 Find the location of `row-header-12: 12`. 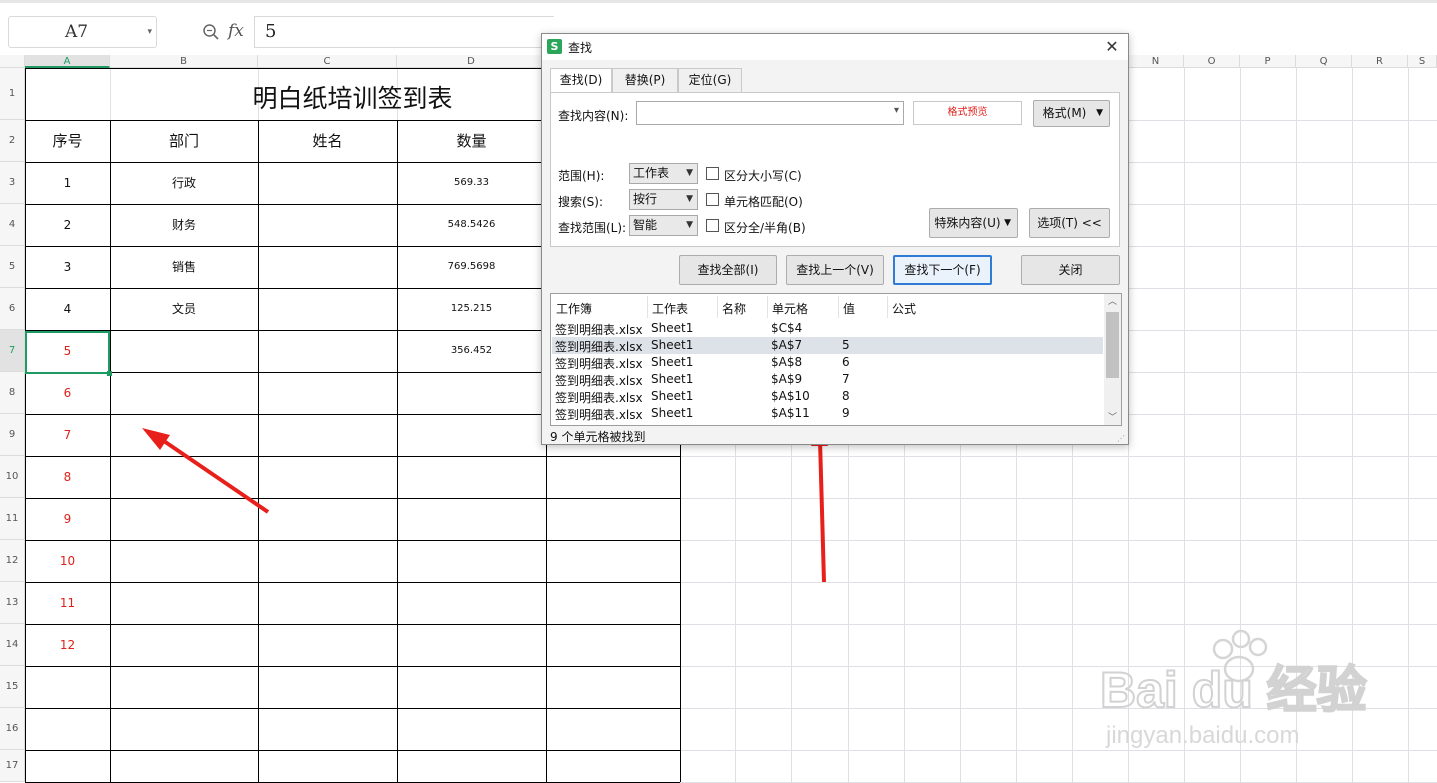

row-header-12: 12 is located at coordinates (12, 561).